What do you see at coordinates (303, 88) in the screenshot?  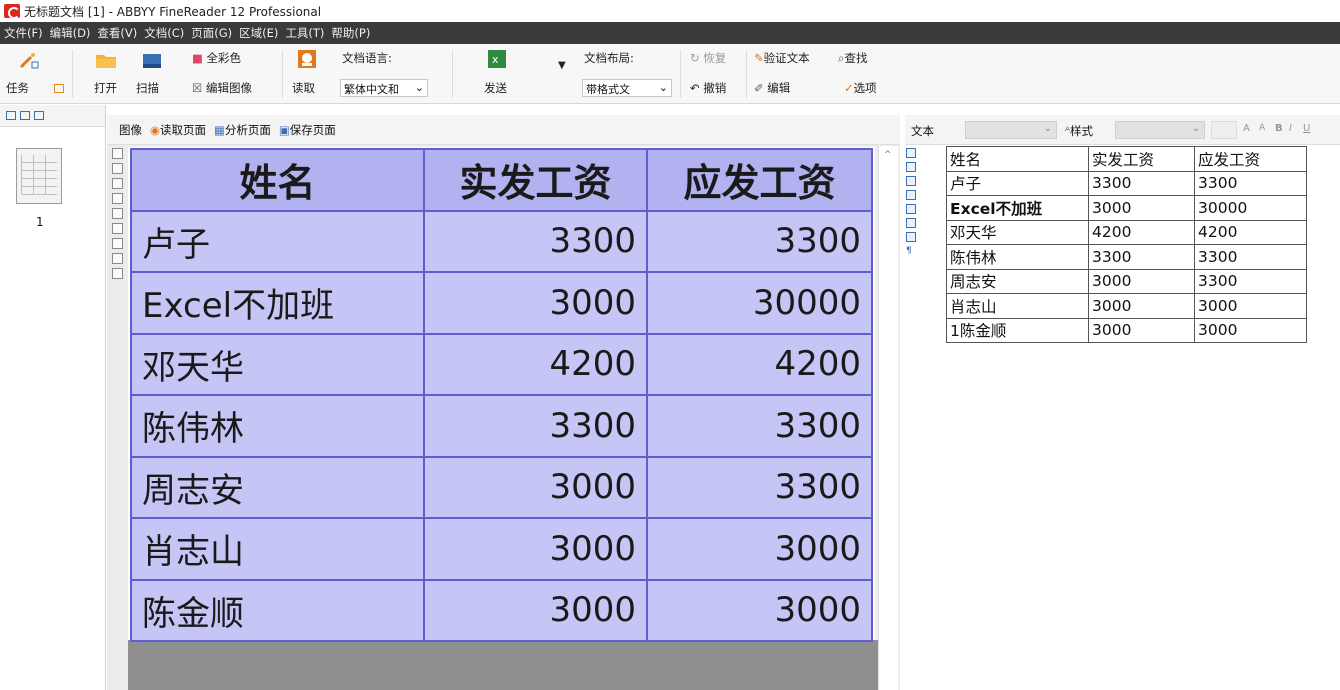 I see `read-button: 读取` at bounding box center [303, 88].